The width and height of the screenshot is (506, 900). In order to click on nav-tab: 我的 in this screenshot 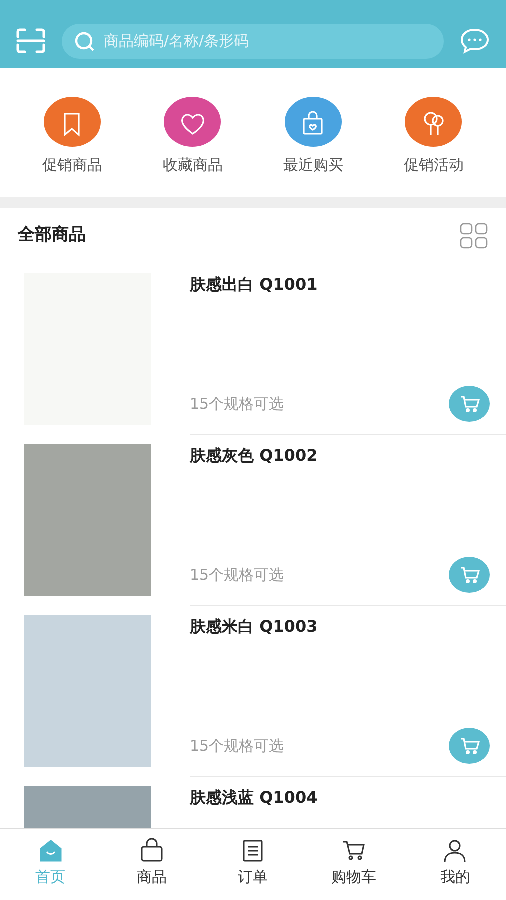, I will do `click(455, 864)`.